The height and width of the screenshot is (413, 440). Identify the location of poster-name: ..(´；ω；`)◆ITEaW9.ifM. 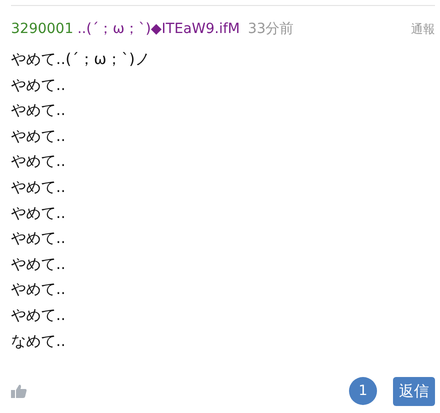
(158, 29).